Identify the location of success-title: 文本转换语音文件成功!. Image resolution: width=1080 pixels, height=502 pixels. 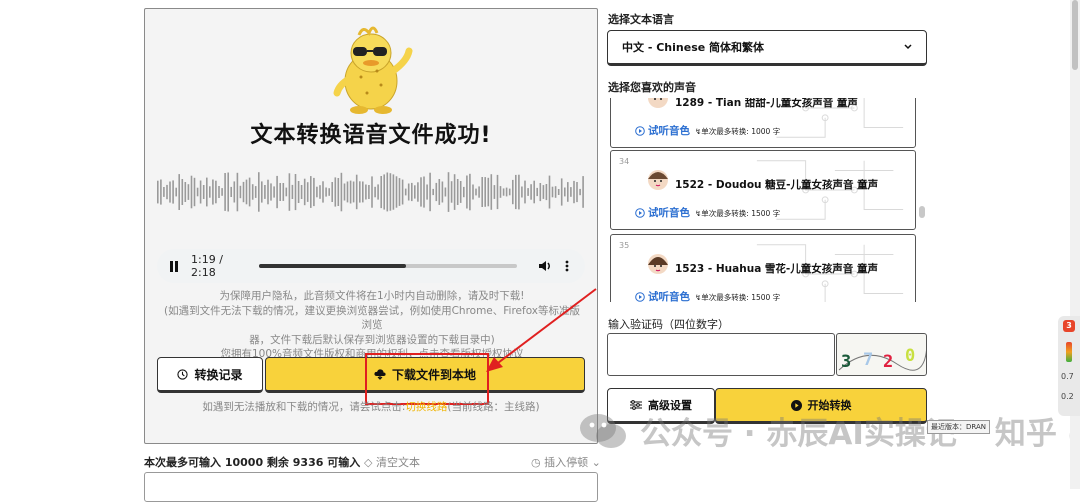
(371, 135).